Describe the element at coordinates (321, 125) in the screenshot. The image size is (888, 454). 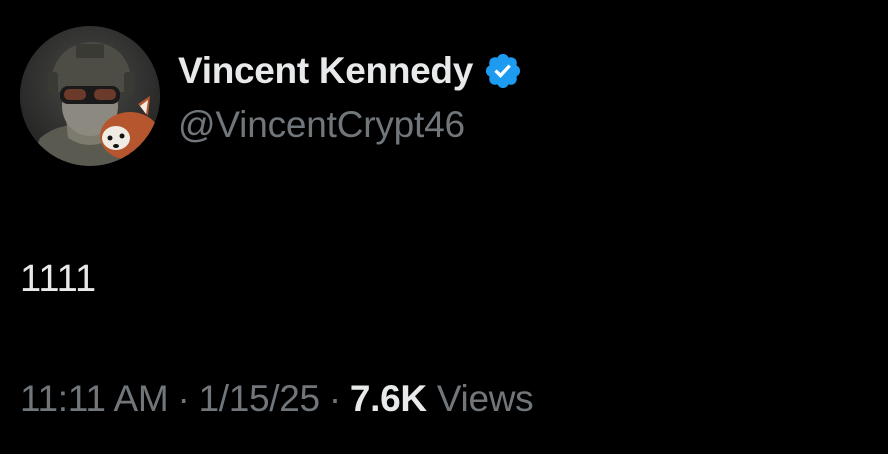
I see `author-handle: @VincentCrypt46` at that location.